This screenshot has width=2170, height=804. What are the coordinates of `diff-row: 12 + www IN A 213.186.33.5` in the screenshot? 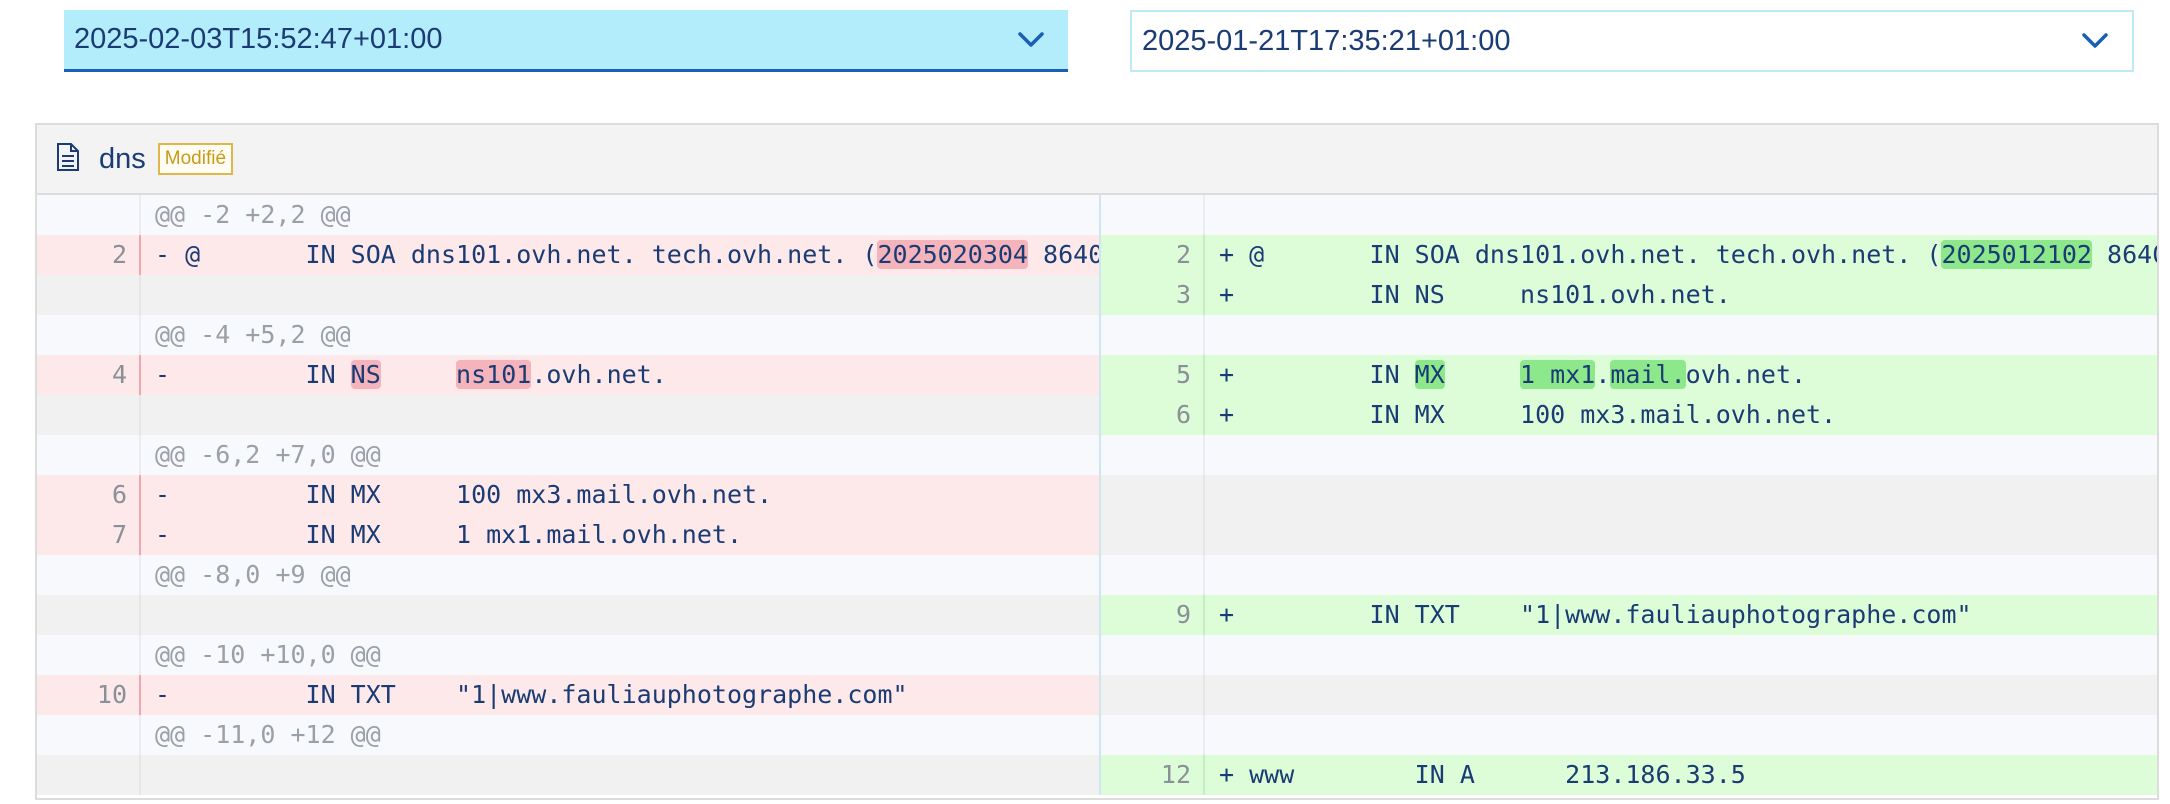 It's located at (1097, 775).